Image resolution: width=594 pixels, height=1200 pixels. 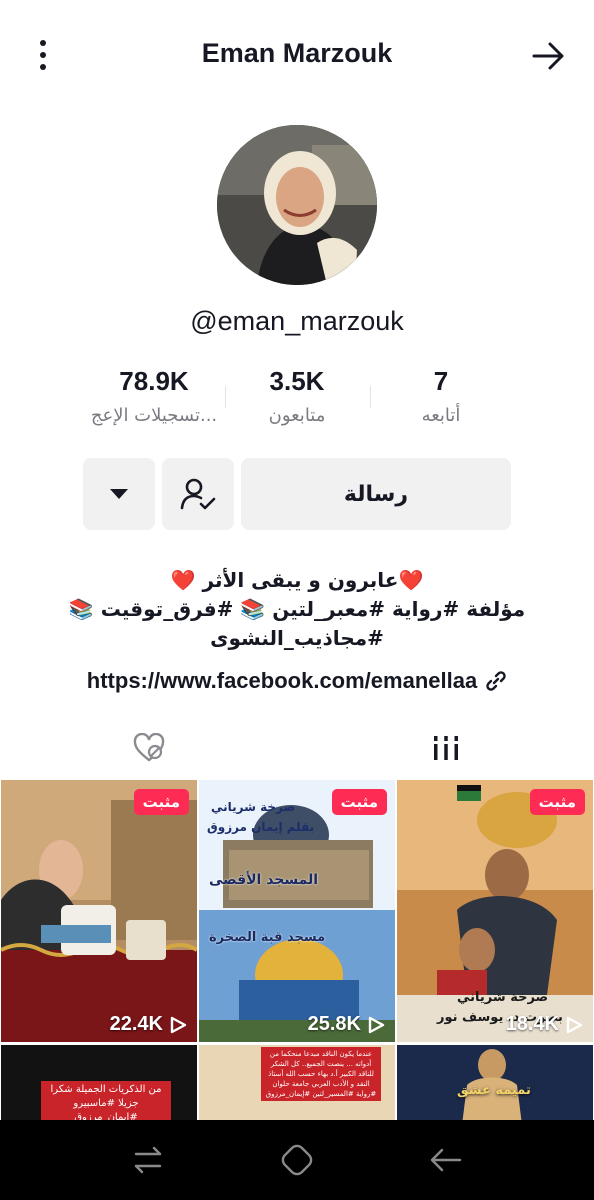 I want to click on tab-videos, so click(x=445, y=748).